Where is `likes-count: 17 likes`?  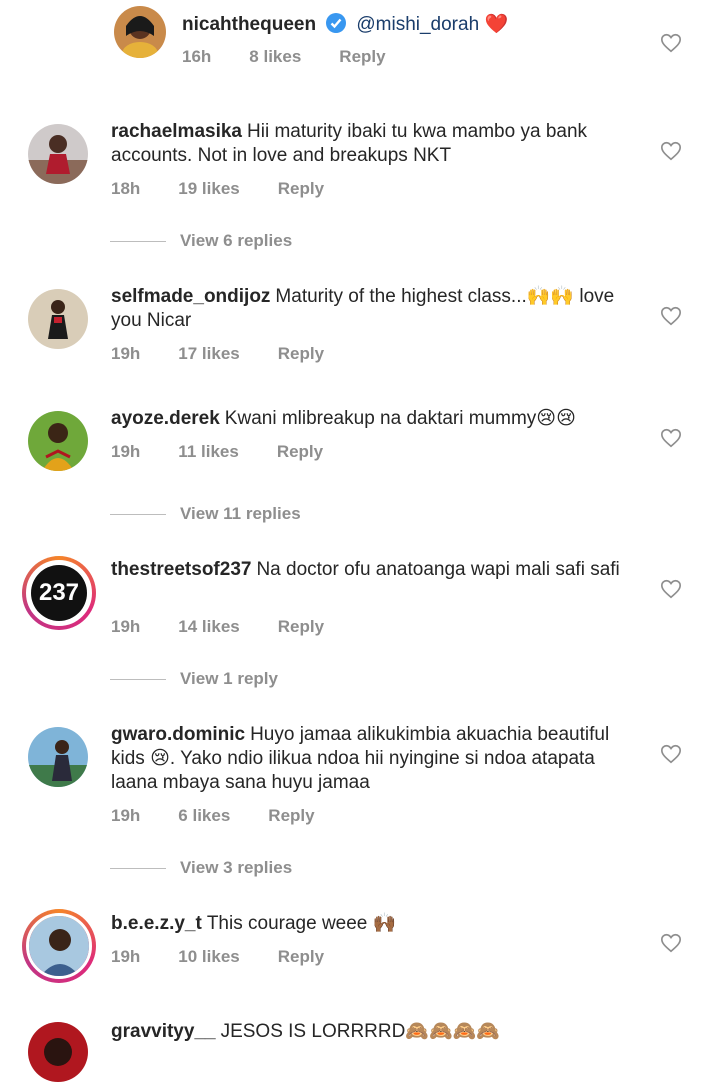
likes-count: 17 likes is located at coordinates (208, 353).